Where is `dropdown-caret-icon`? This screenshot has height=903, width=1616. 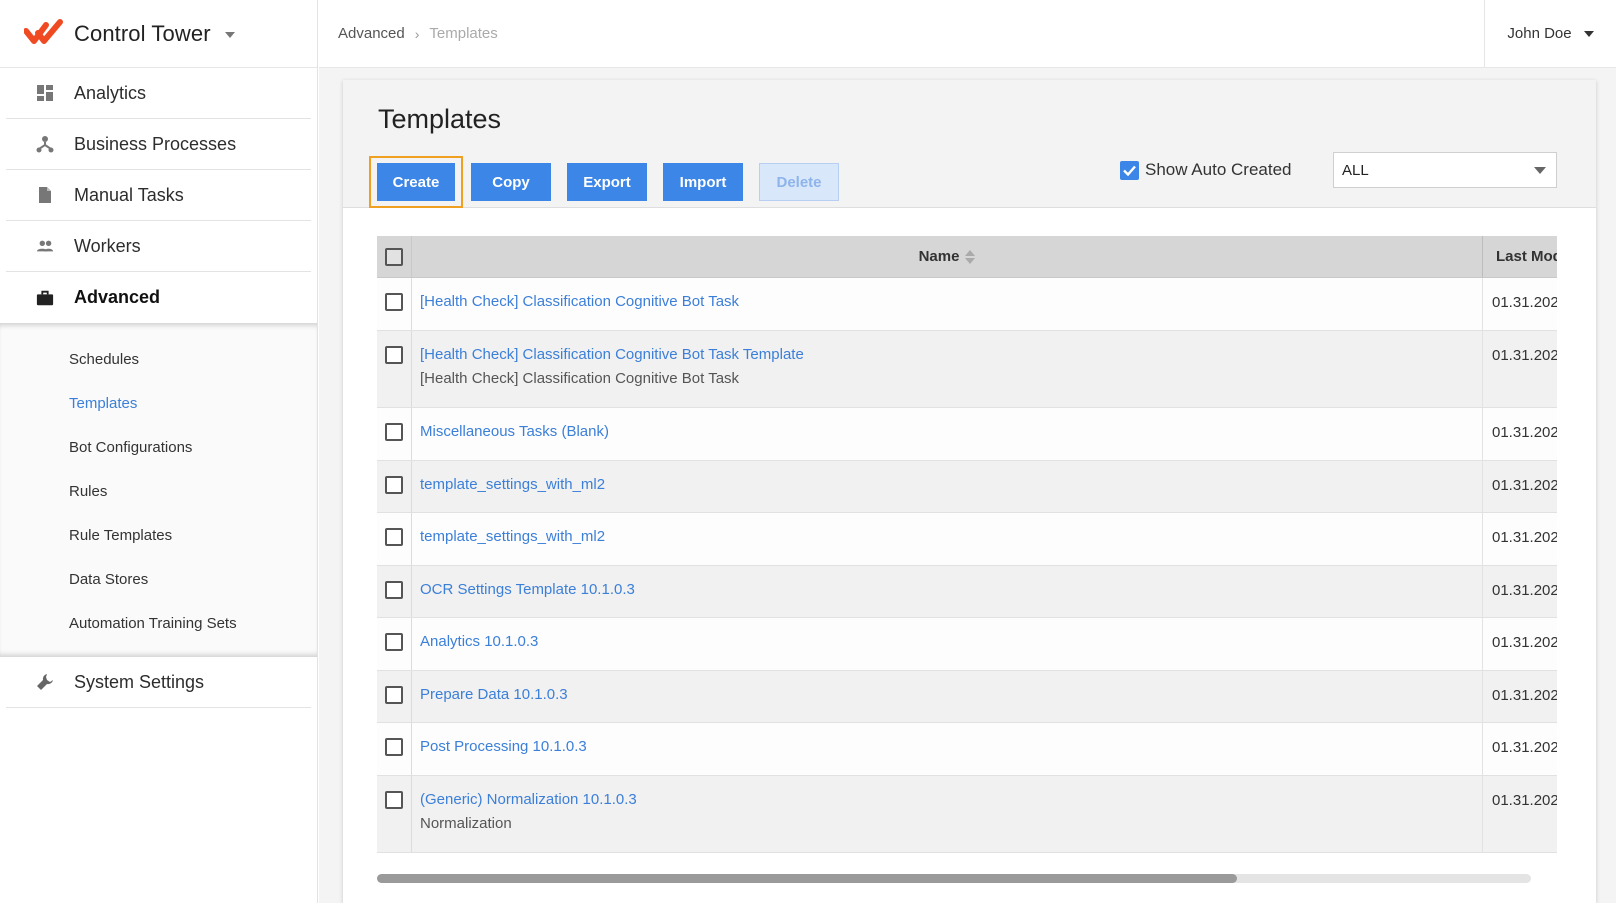
dropdown-caret-icon is located at coordinates (1540, 170).